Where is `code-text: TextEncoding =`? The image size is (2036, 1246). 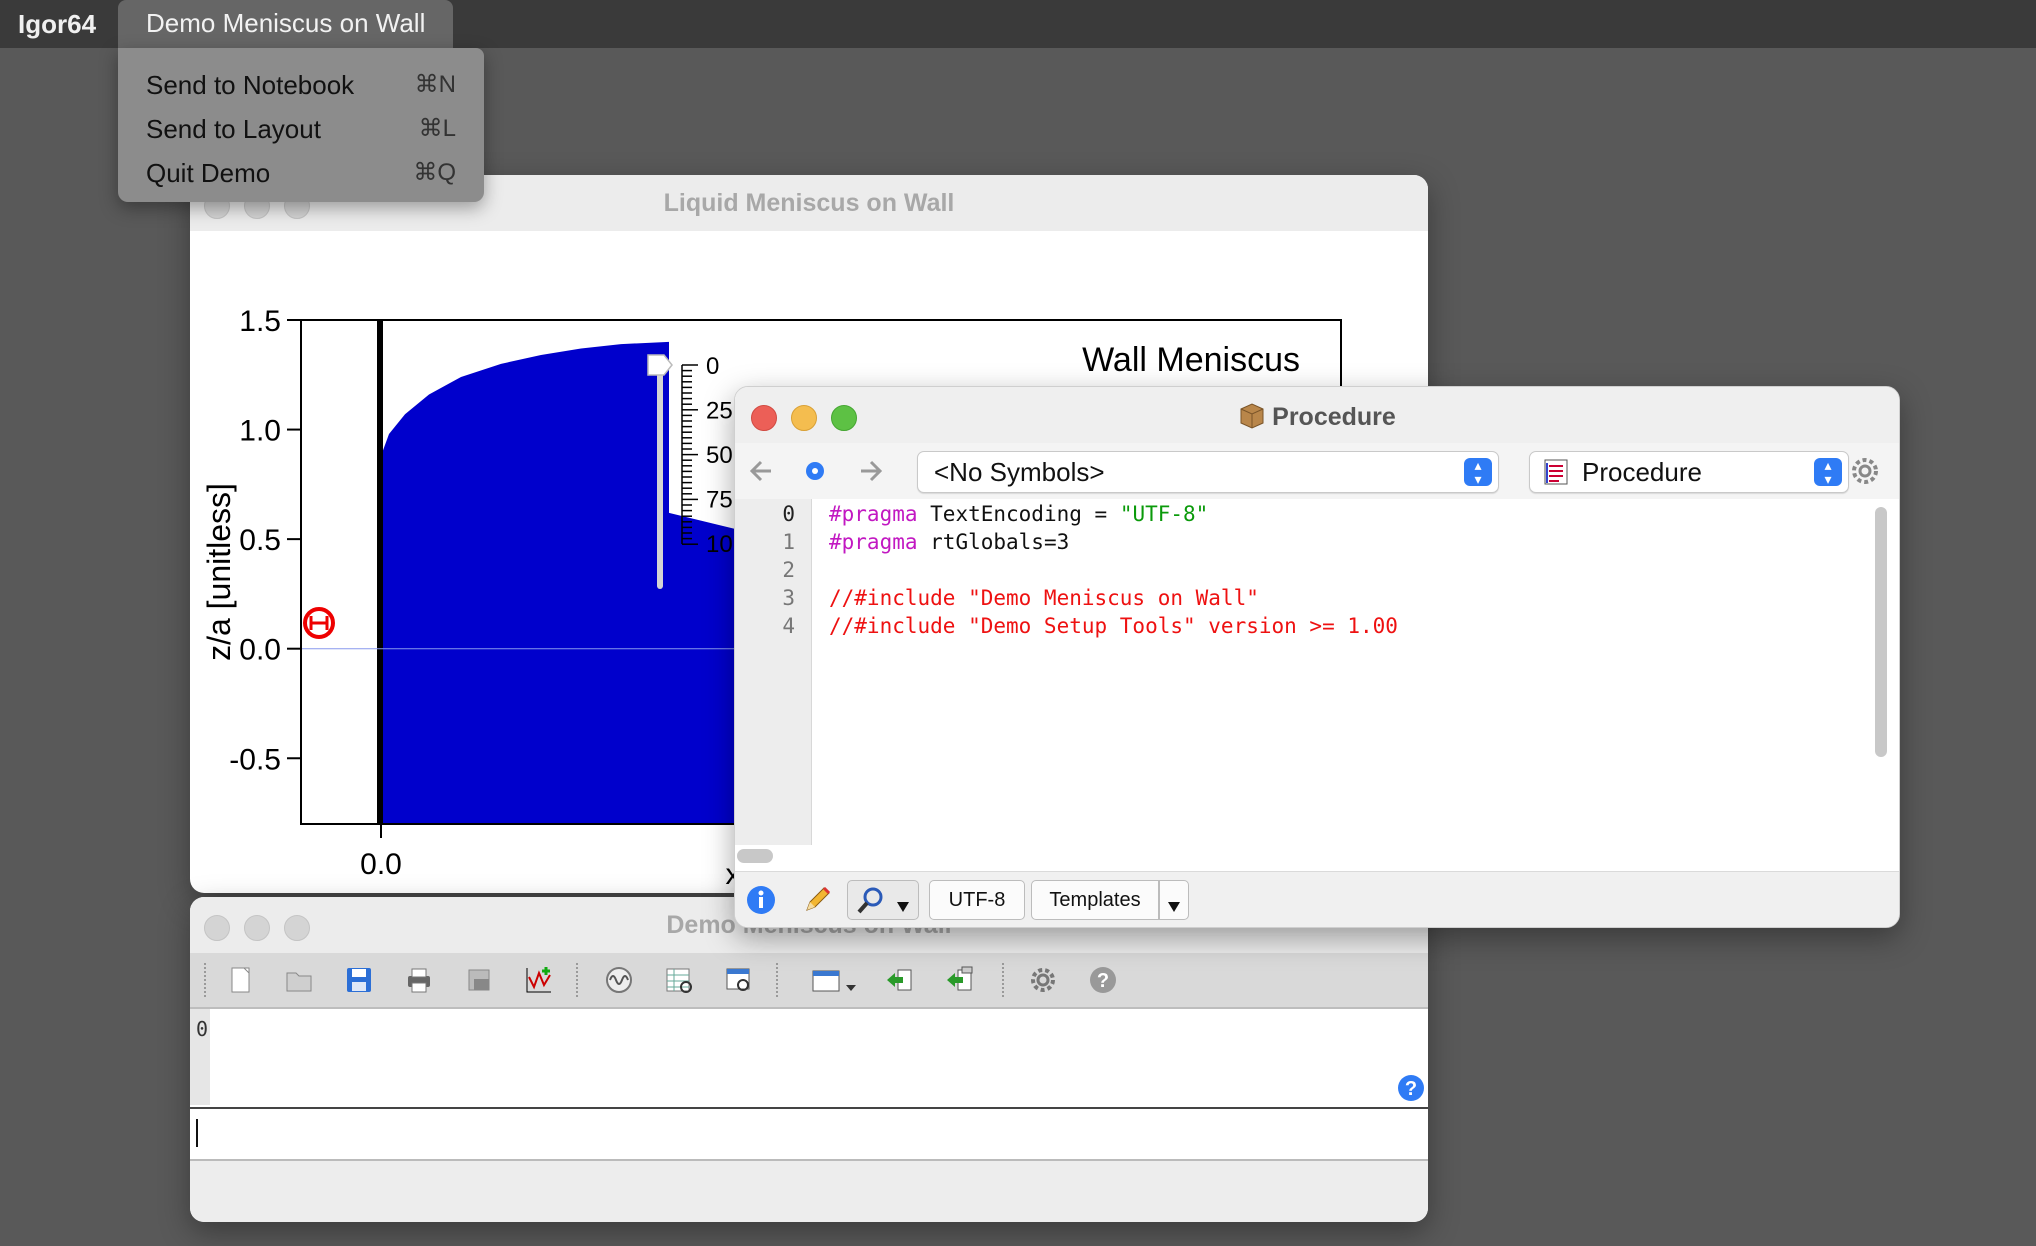 code-text: TextEncoding = is located at coordinates (1018, 514).